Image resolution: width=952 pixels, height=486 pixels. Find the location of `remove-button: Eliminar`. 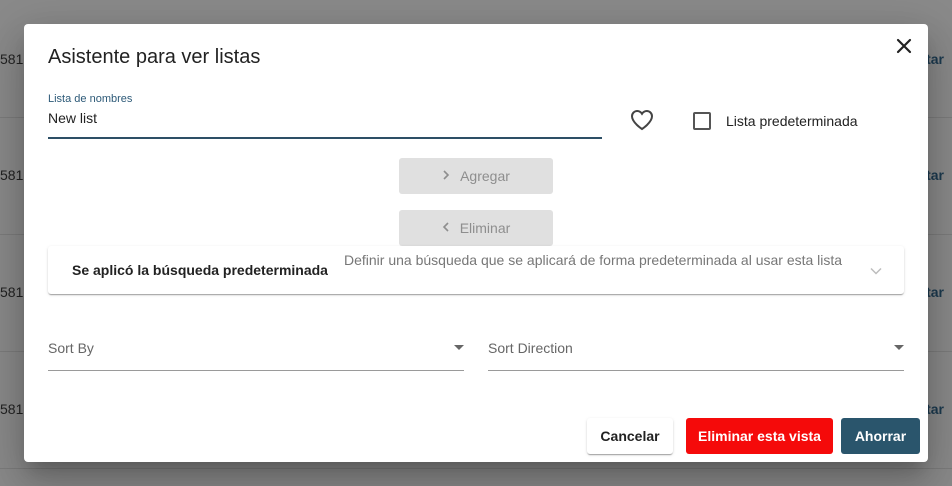

remove-button: Eliminar is located at coordinates (476, 228).